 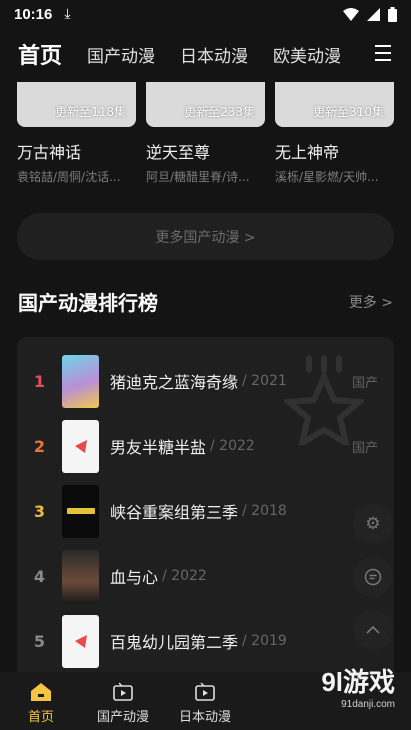 What do you see at coordinates (39, 381) in the screenshot?
I see `rank-number: 1` at bounding box center [39, 381].